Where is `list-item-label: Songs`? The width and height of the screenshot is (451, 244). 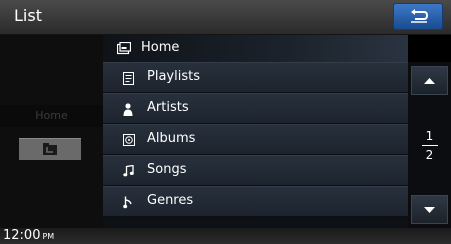 list-item-label: Songs is located at coordinates (167, 169).